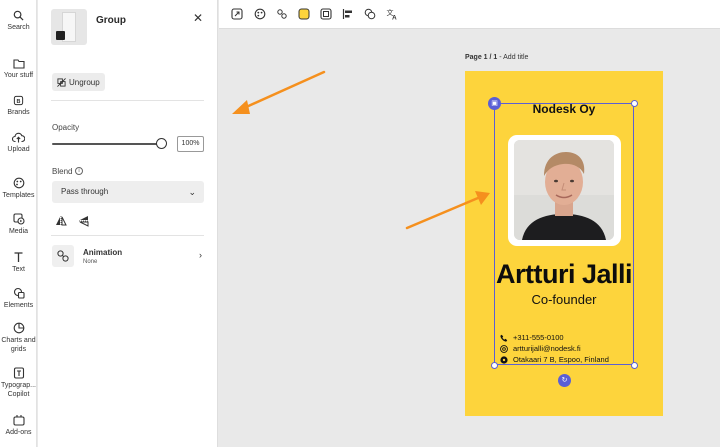 This screenshot has width=720, height=447. I want to click on blend-mode-value: Pass through, so click(85, 191).